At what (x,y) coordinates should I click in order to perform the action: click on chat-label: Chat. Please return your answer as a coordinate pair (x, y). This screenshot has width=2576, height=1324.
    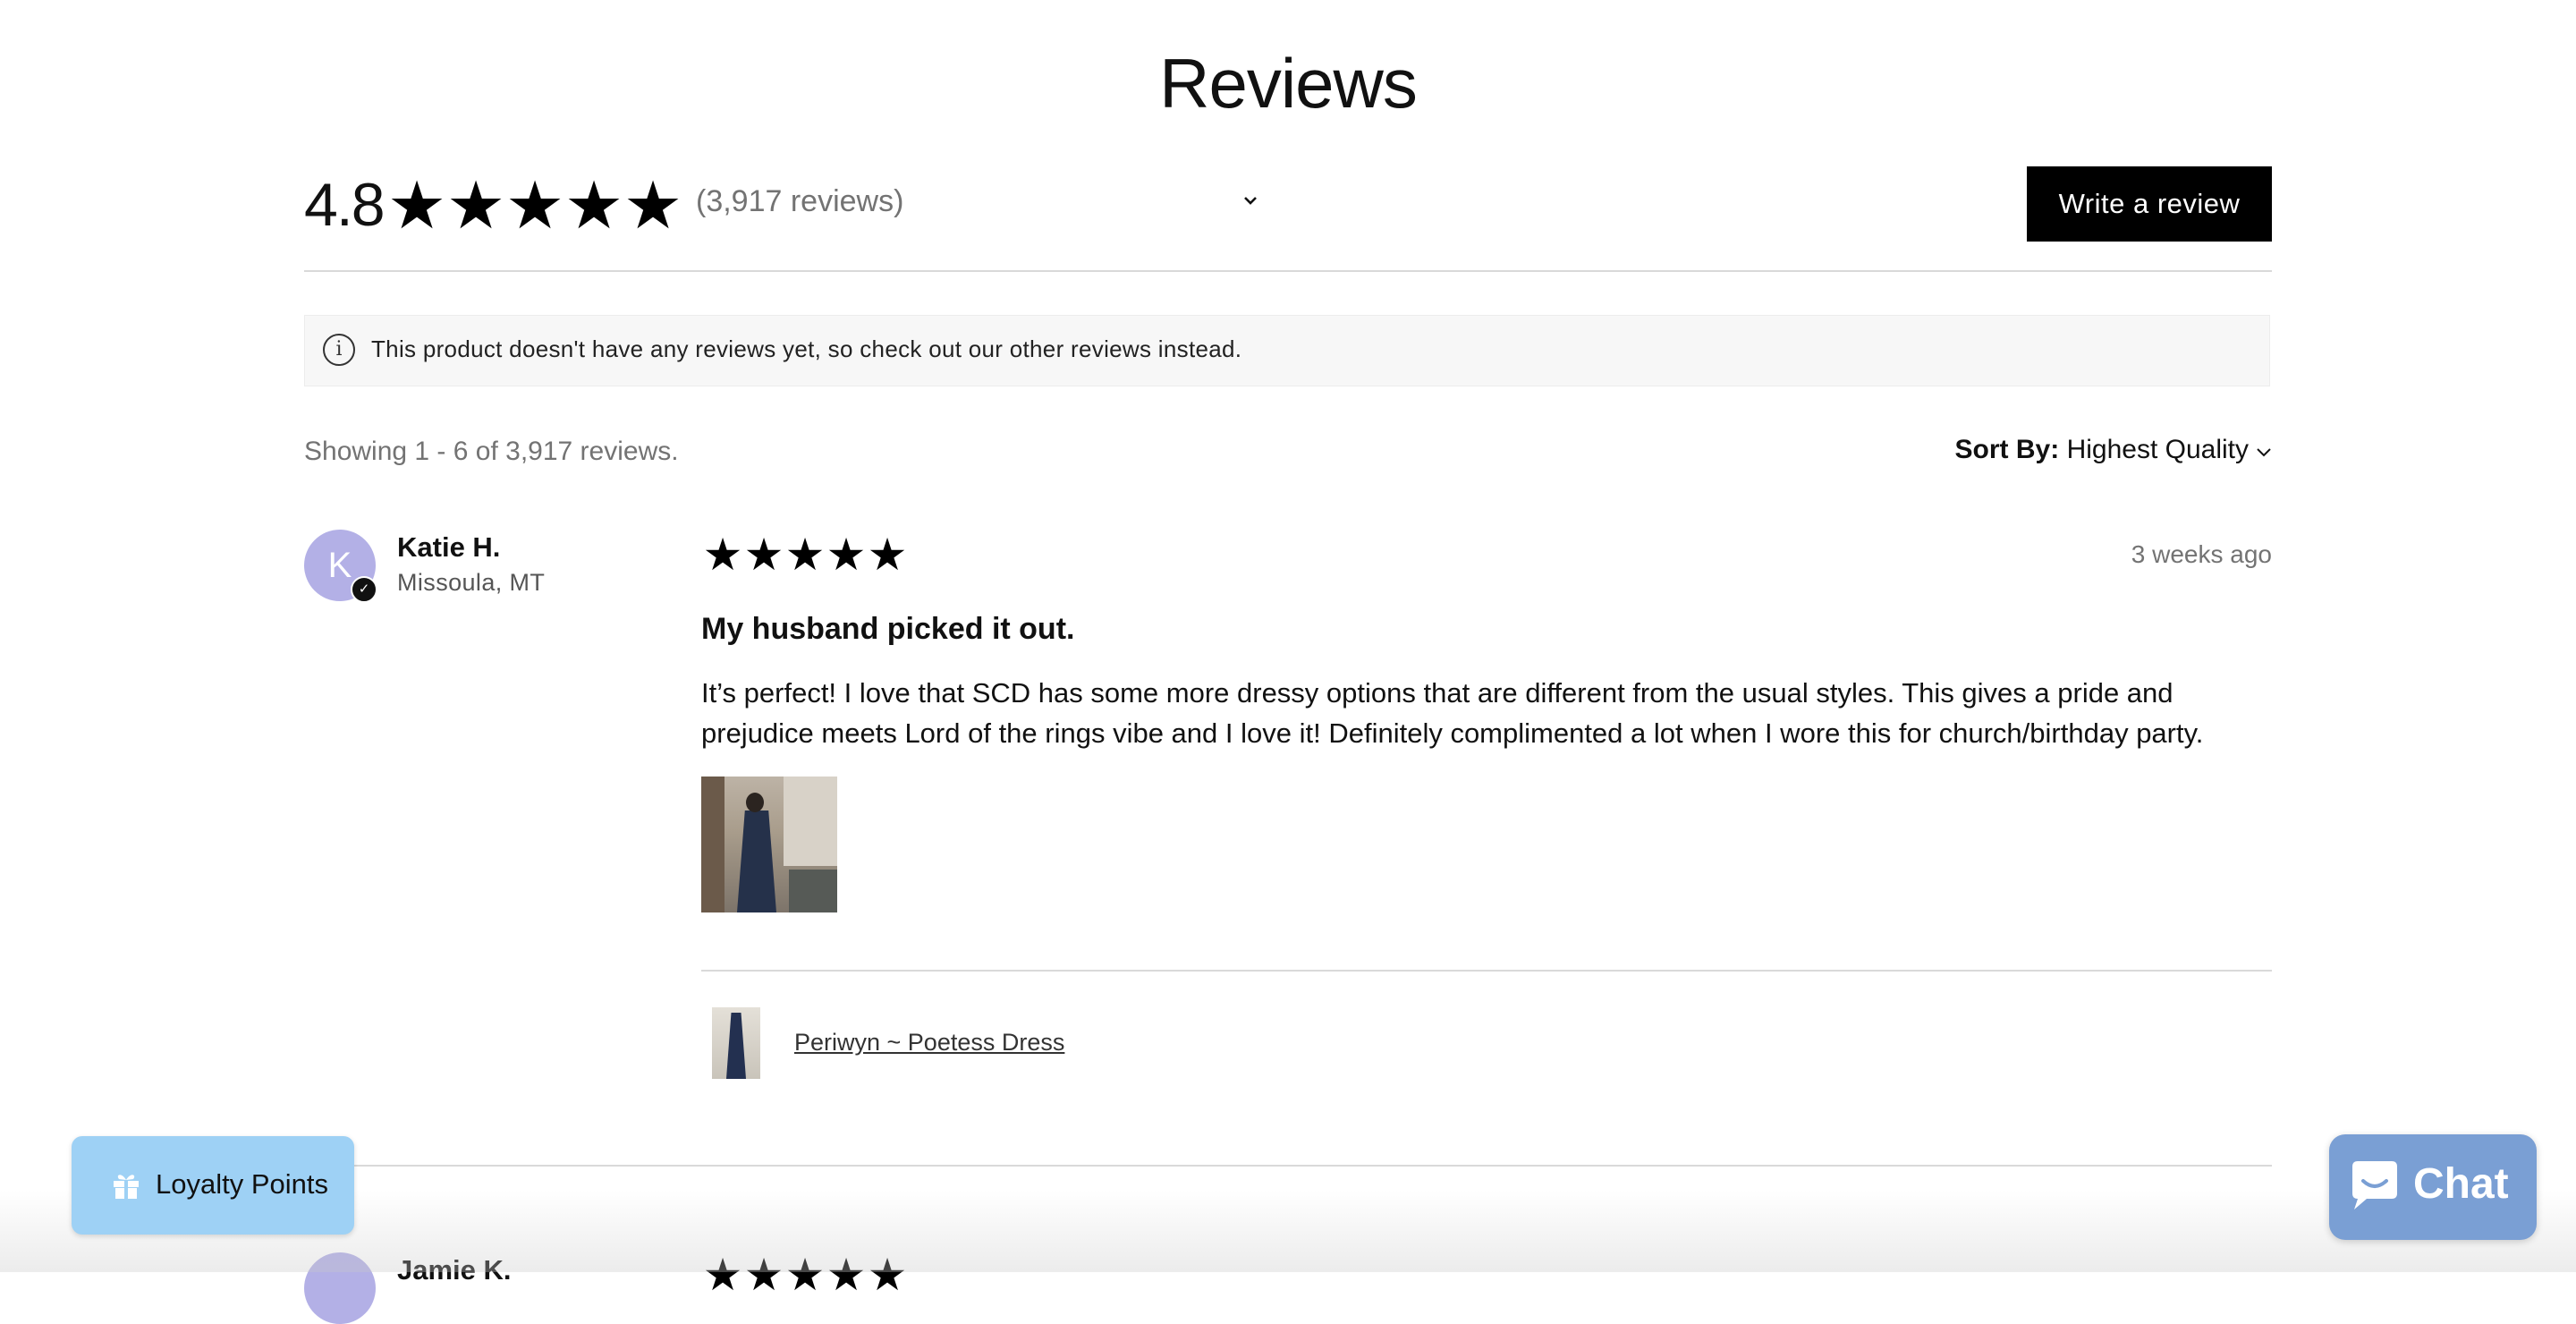
    Looking at the image, I should click on (2461, 1184).